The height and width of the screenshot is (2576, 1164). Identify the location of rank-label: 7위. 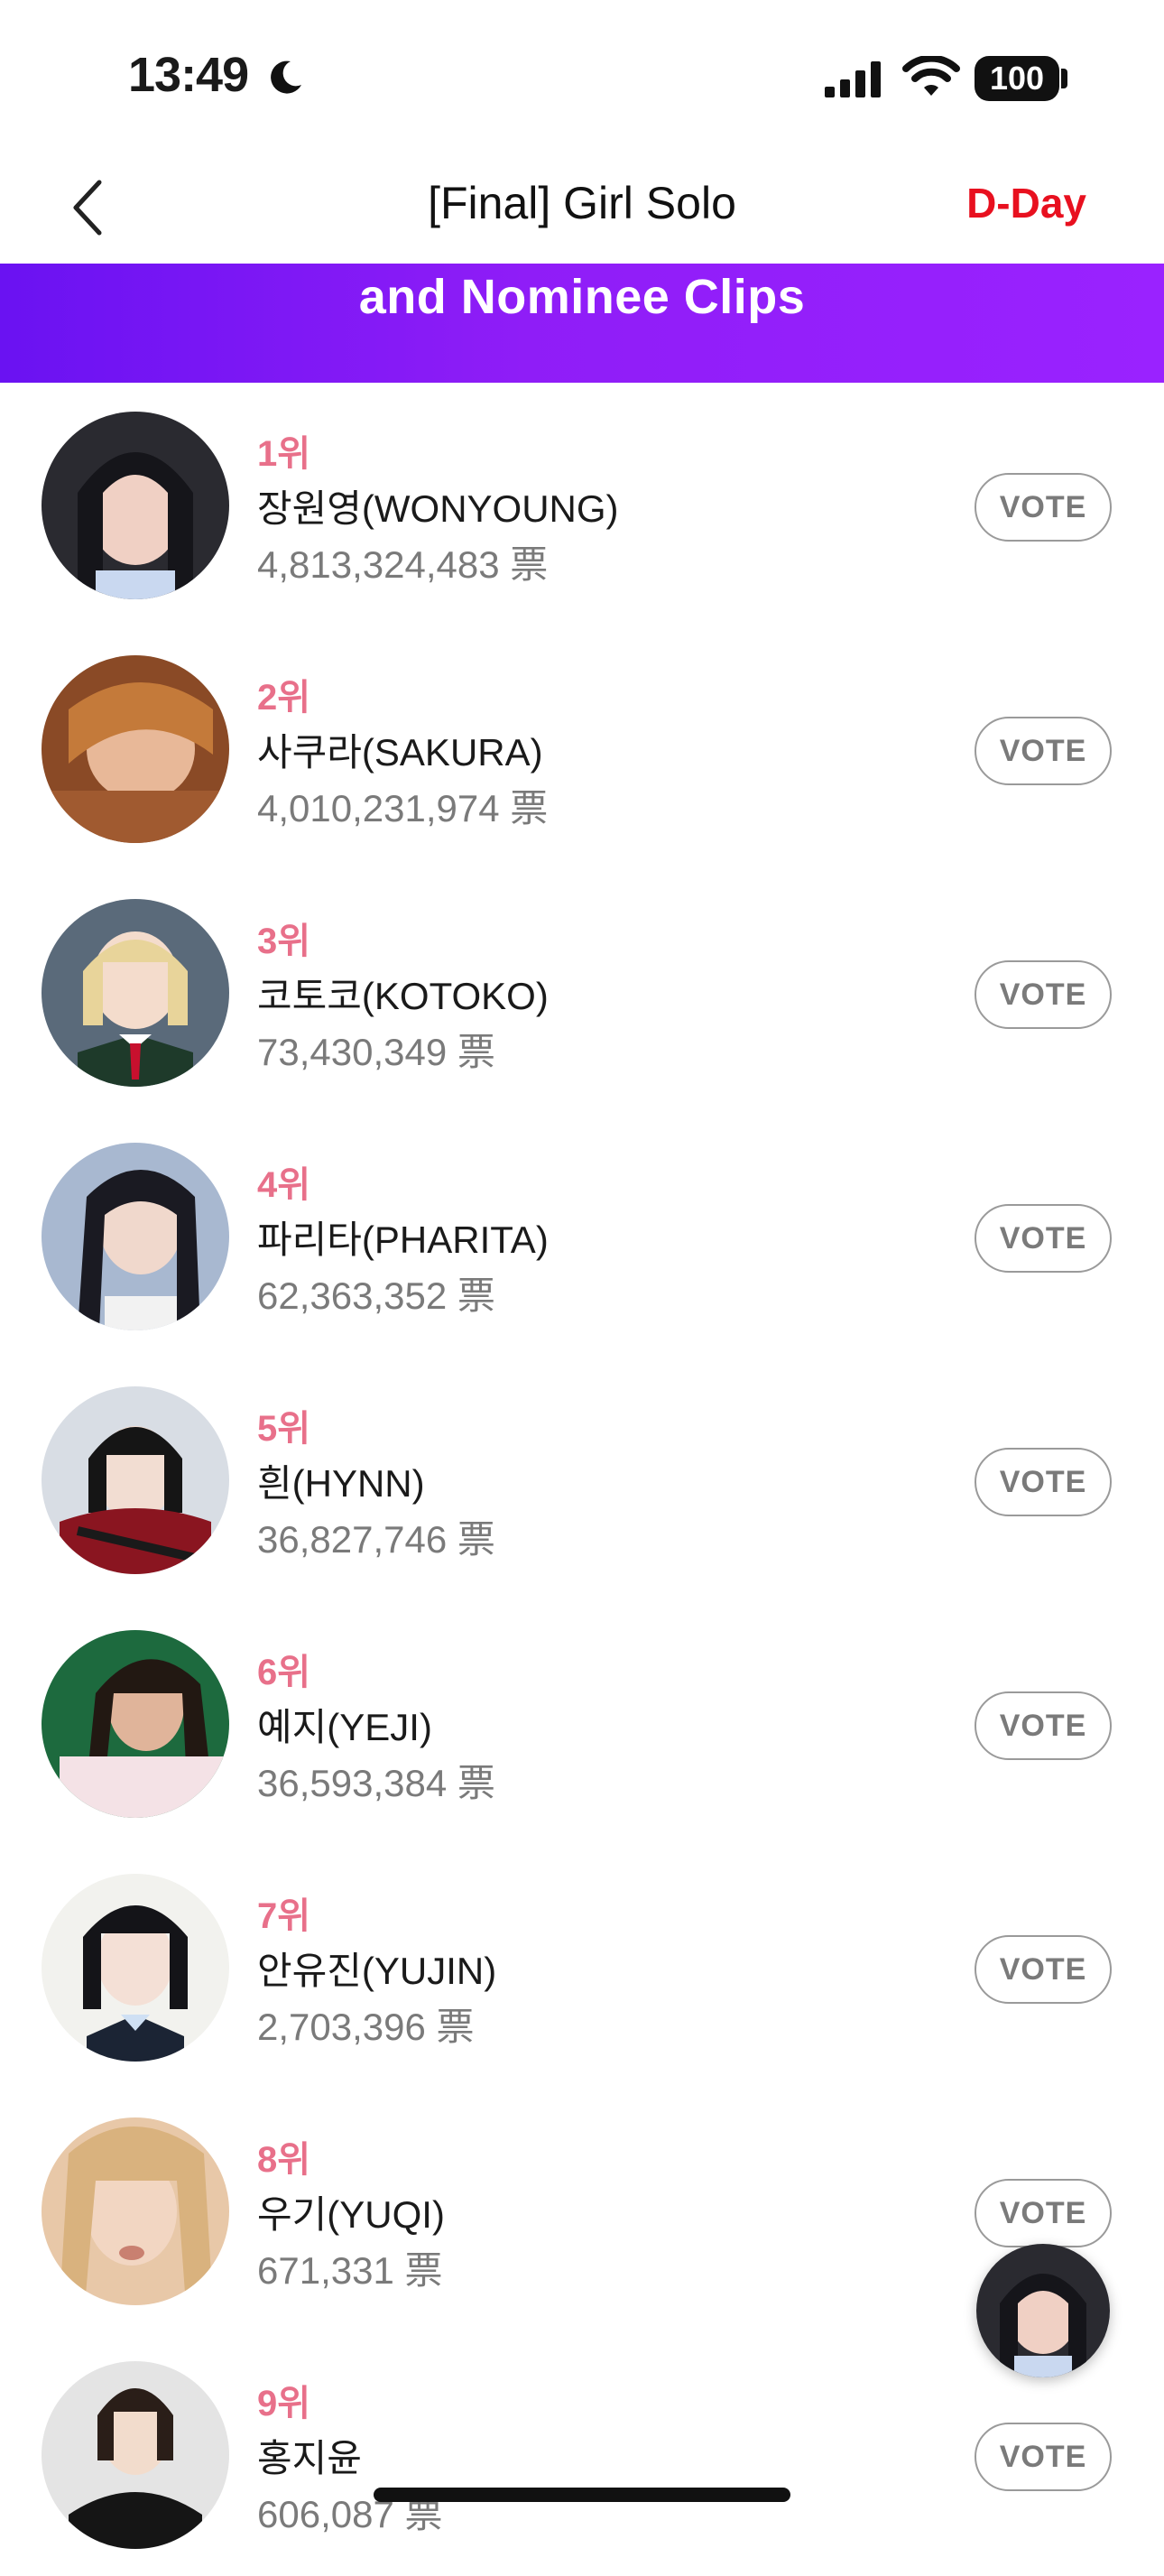
(284, 1916).